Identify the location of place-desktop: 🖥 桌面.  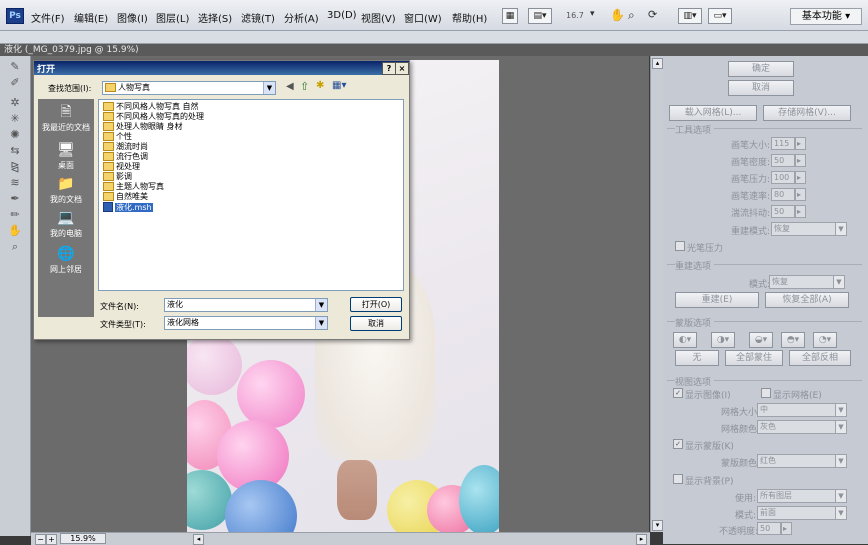
(66, 156).